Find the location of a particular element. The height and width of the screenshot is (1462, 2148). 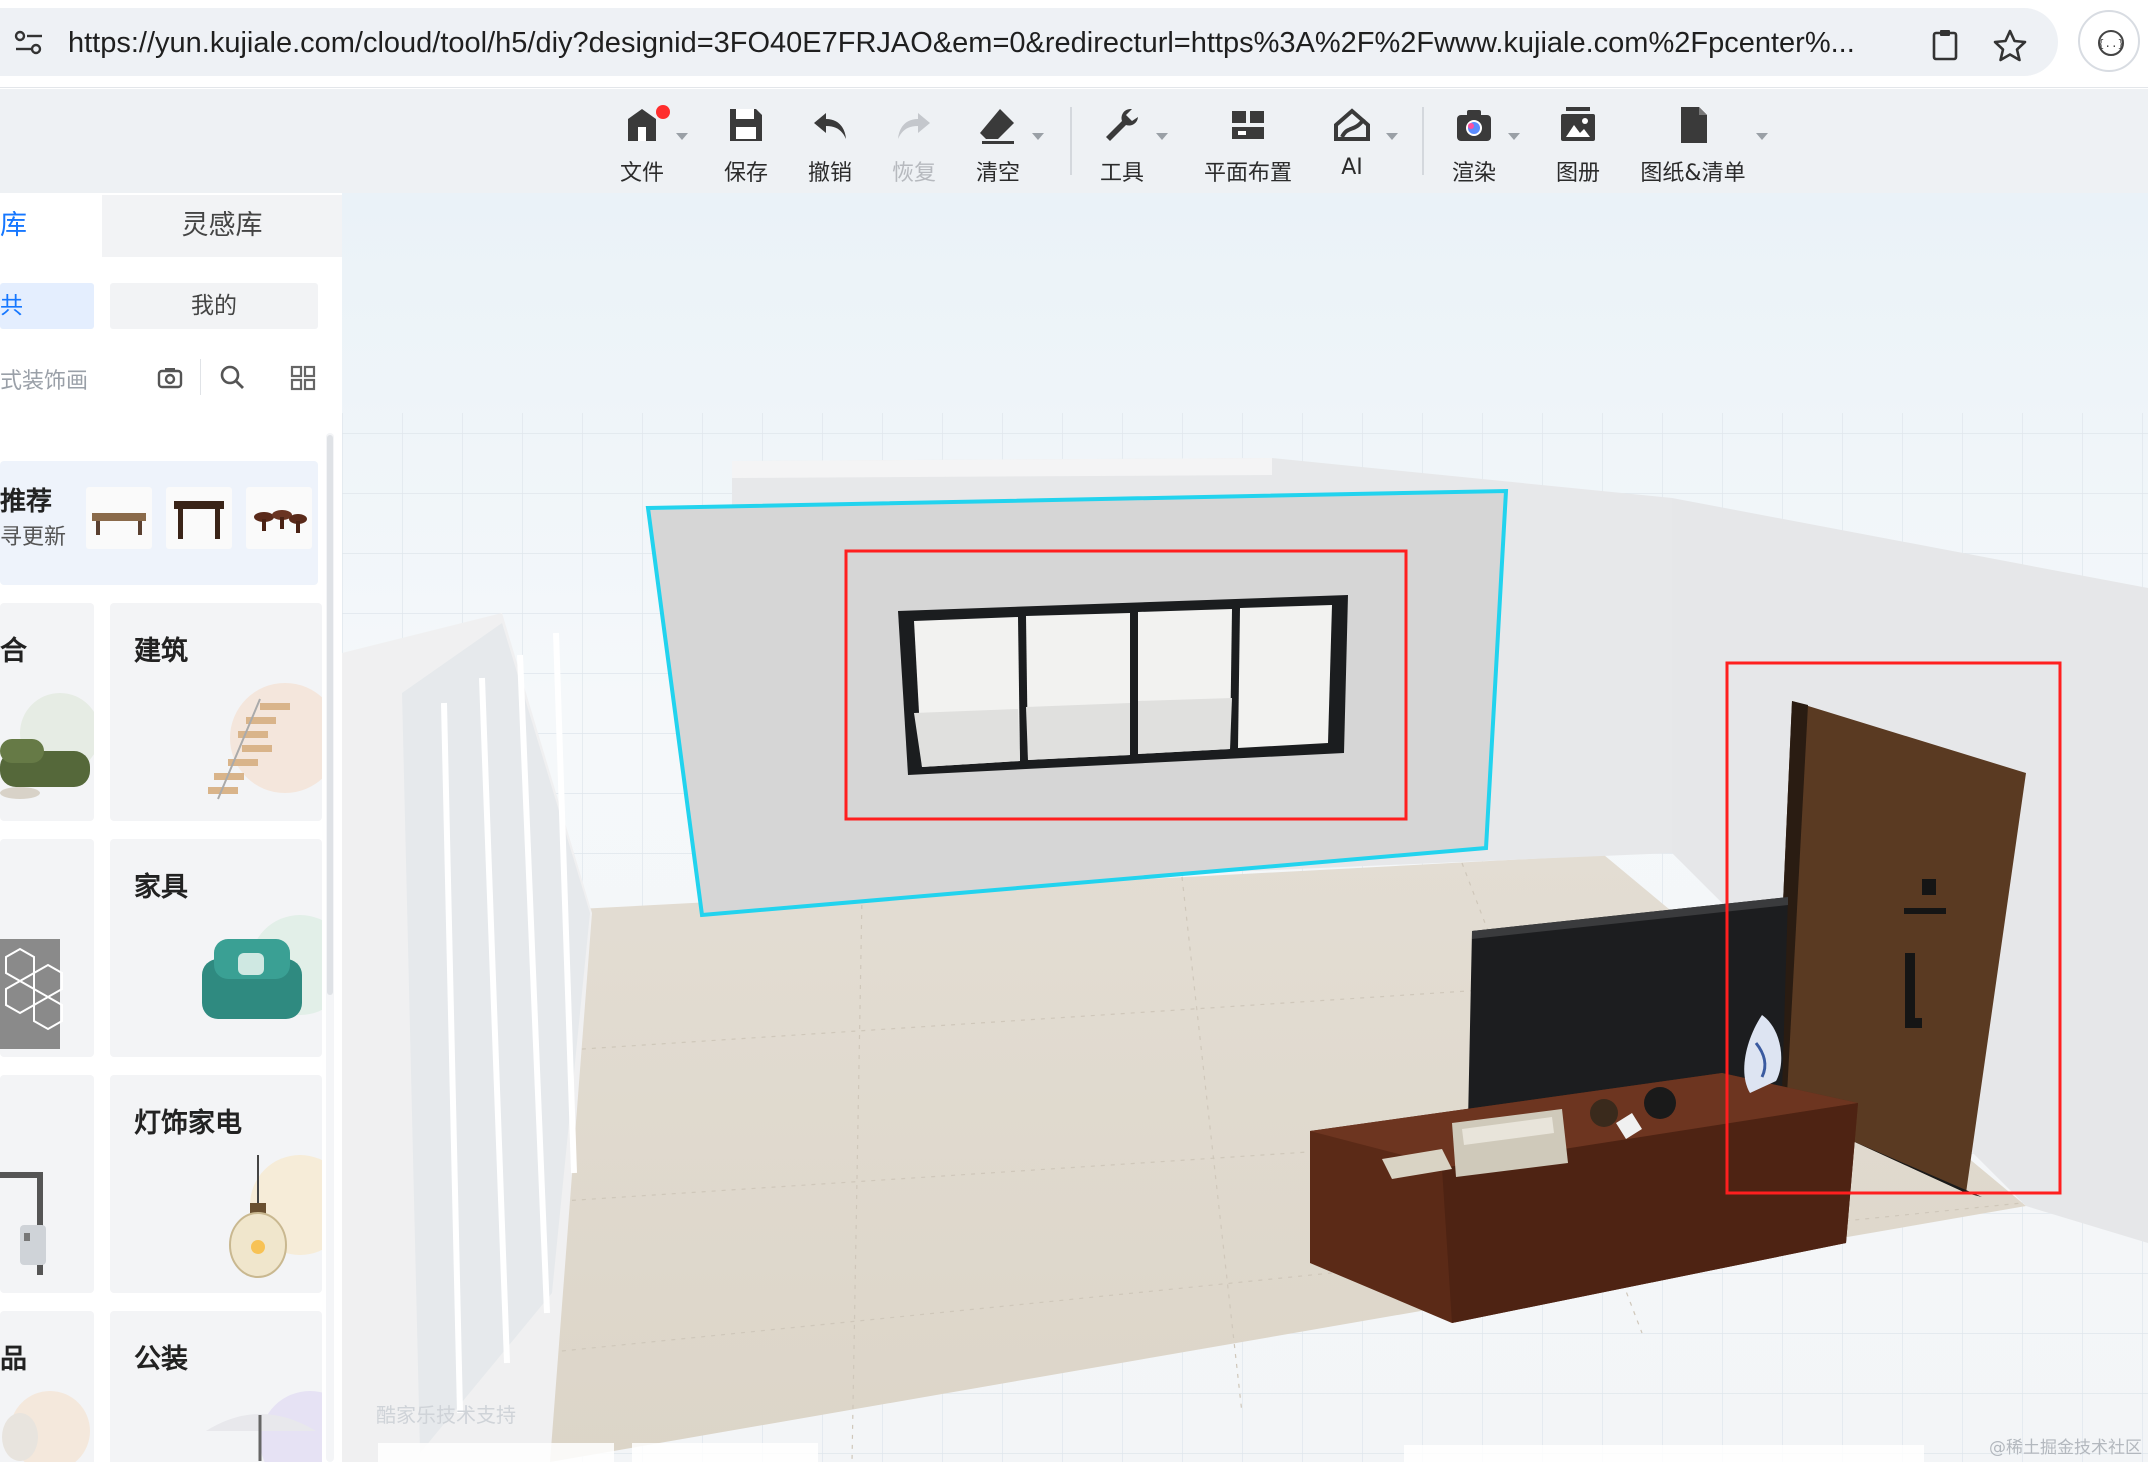

clear-label: 清空 is located at coordinates (997, 173).